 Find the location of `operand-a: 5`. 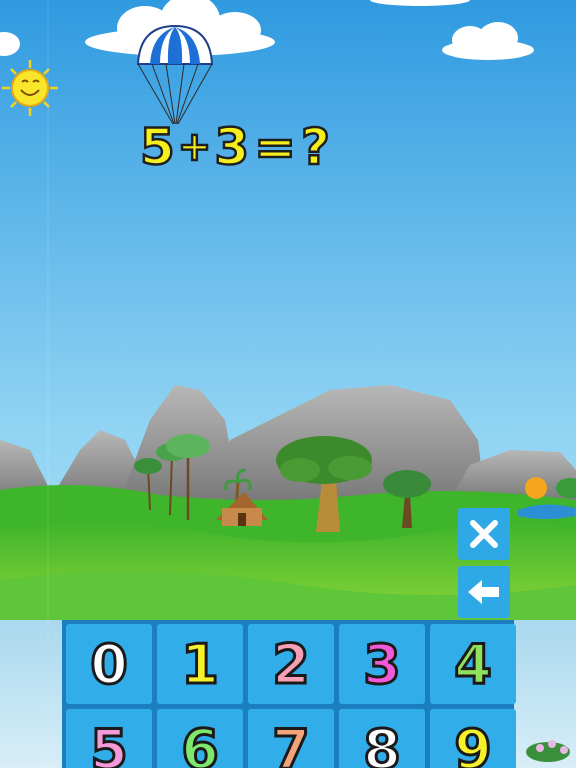

operand-a: 5 is located at coordinates (157, 147).